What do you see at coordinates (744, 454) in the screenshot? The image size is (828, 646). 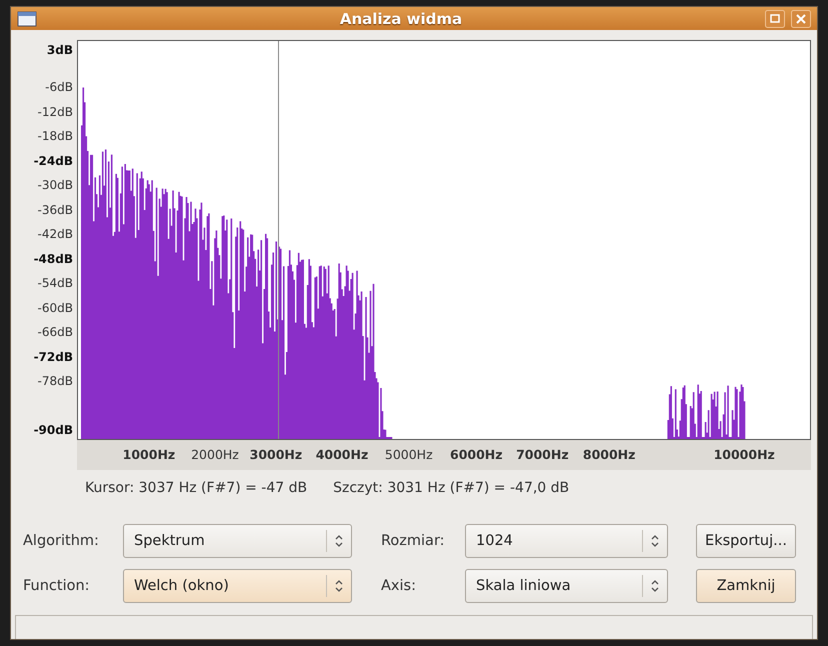 I see `axis-label: 10000Hz` at bounding box center [744, 454].